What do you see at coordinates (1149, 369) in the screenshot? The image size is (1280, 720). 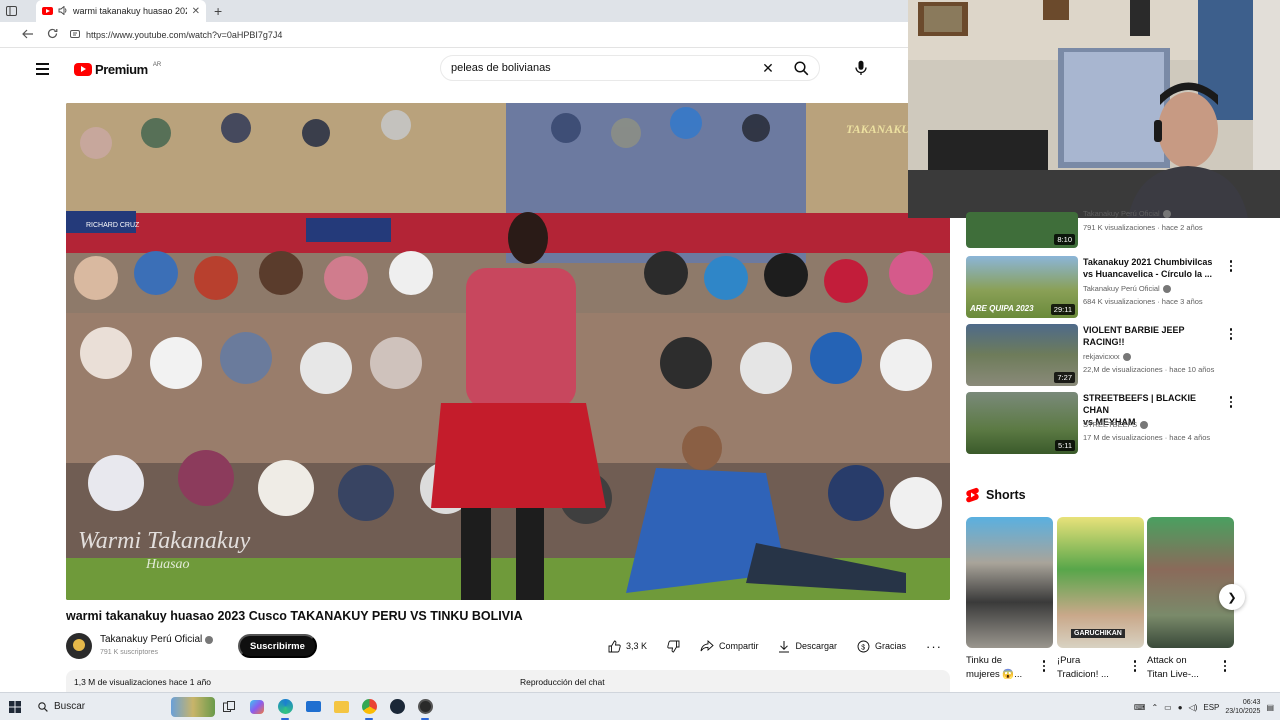 I see `rec-meta: 22,M de visualizaciones · hace 10 años` at bounding box center [1149, 369].